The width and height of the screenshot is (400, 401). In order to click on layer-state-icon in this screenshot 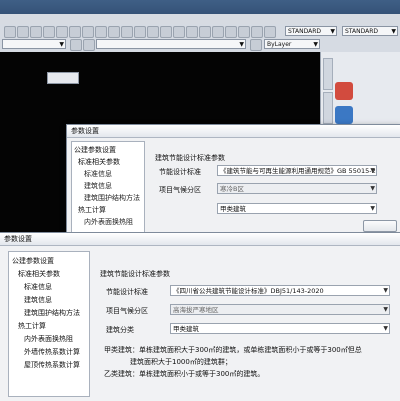, I will do `click(89, 45)`.